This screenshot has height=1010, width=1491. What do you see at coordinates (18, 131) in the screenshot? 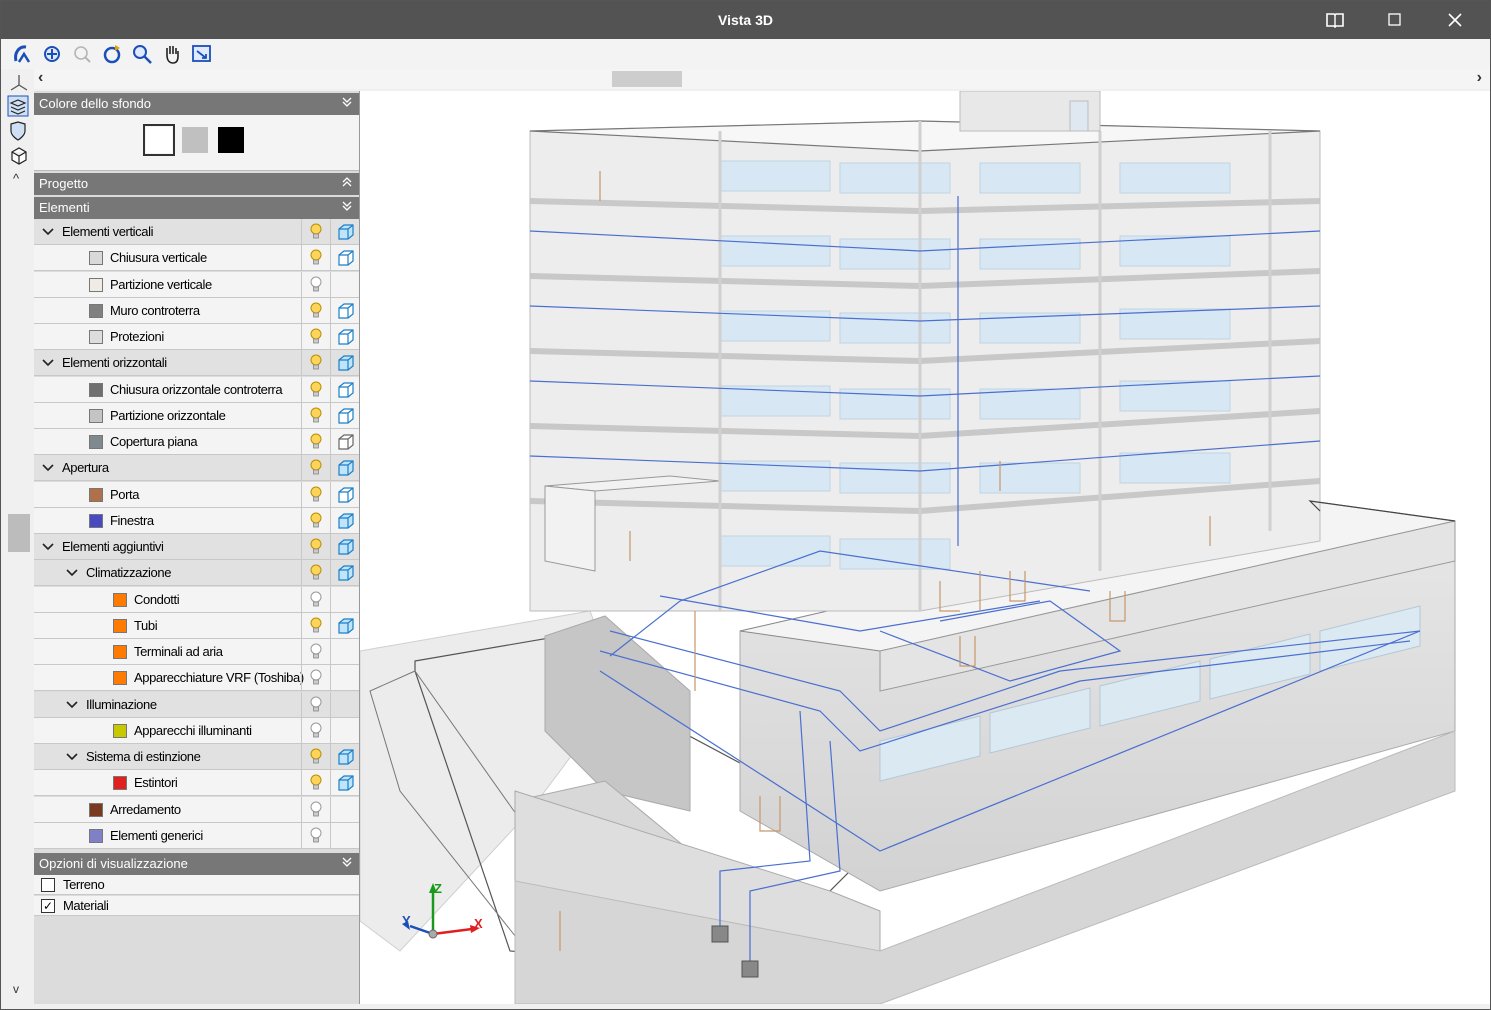
I see `shield-view-icon` at bounding box center [18, 131].